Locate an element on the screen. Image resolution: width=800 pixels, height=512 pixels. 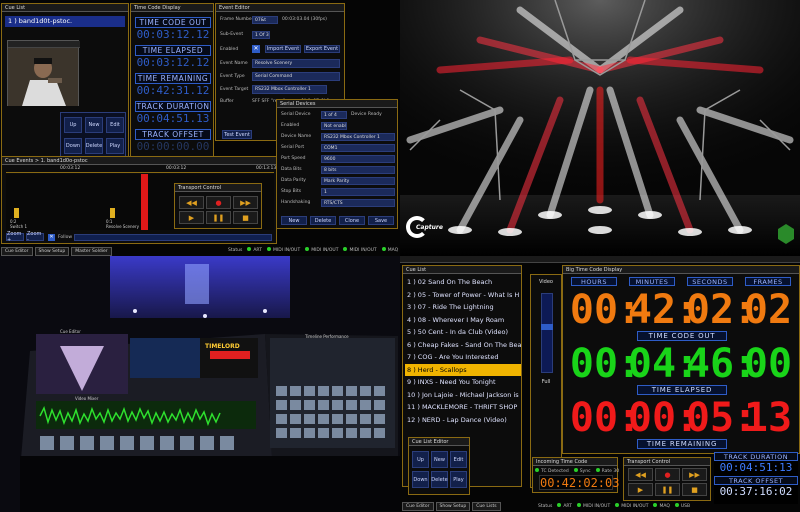
event-type-label: Event Type is located at coordinates (232, 76).